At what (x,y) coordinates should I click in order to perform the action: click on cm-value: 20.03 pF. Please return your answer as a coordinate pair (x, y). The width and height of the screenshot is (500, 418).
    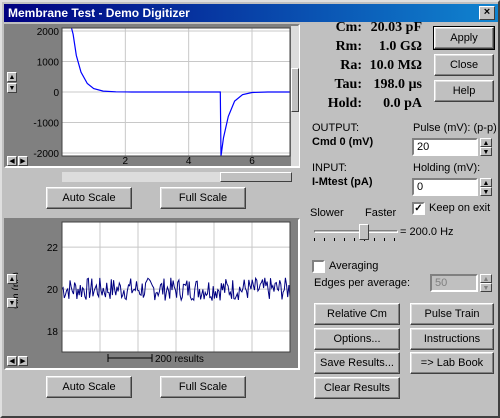
    Looking at the image, I should click on (396, 27).